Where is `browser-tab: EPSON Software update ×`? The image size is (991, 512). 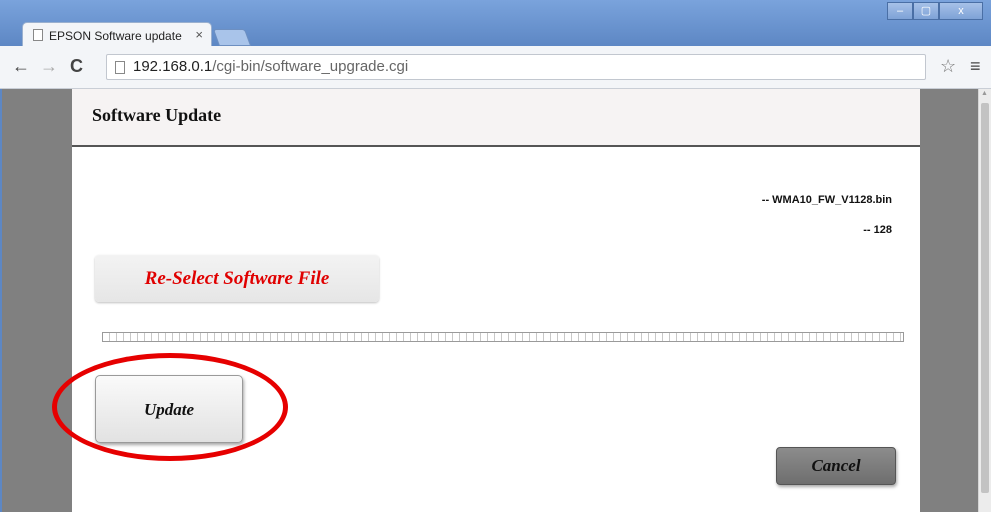
browser-tab: EPSON Software update × is located at coordinates (117, 35).